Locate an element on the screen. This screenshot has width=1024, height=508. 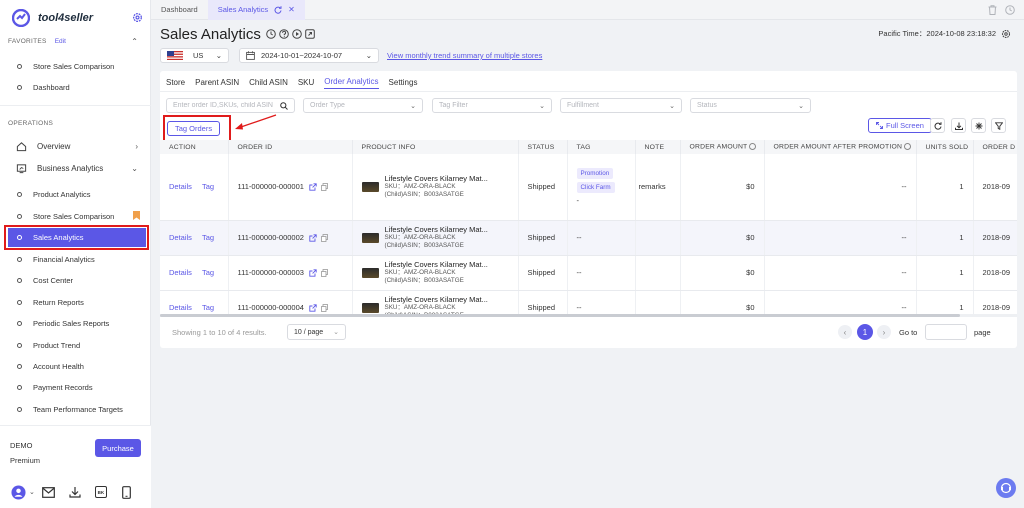
goto-page-input is located at coordinates (946, 332).